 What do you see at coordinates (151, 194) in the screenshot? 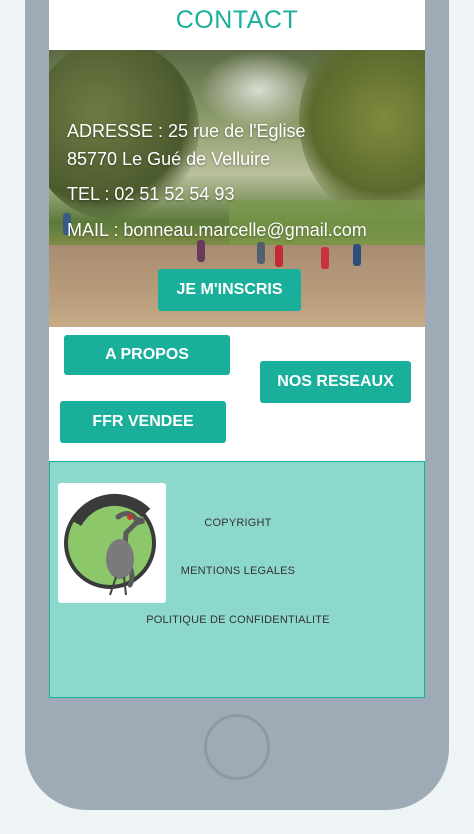
I see `phone-number: TEL : 02 51 52 54 93` at bounding box center [151, 194].